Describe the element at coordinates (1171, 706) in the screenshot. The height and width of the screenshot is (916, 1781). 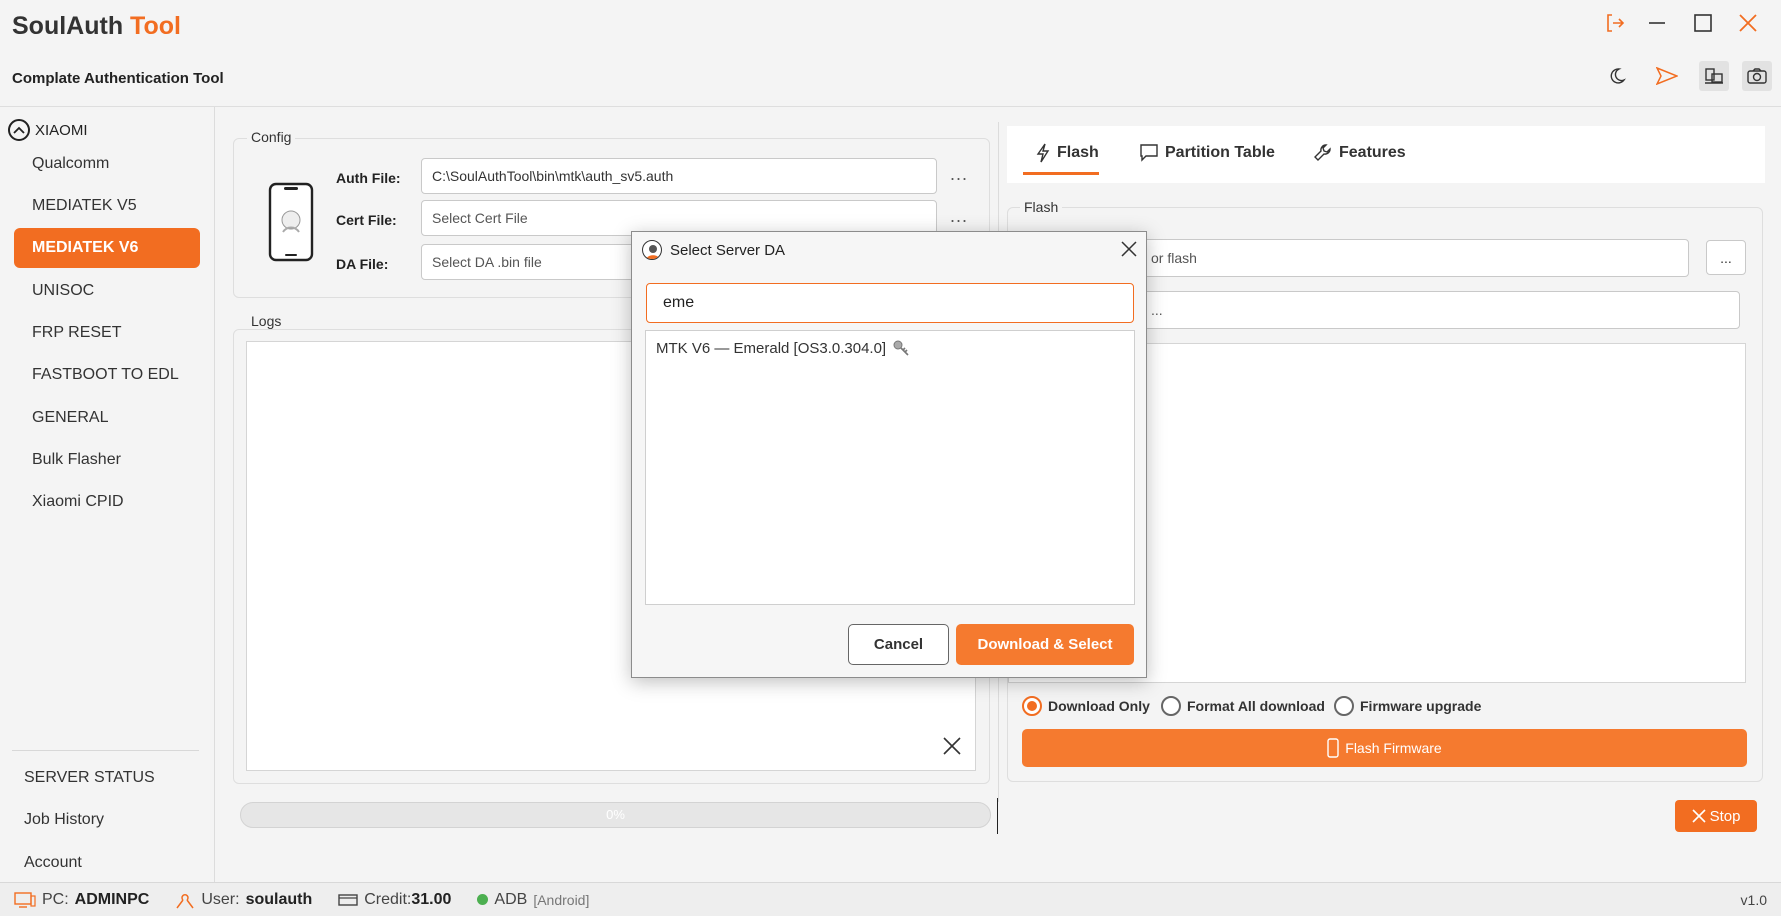
I see `radio-format-all-indicator` at that location.